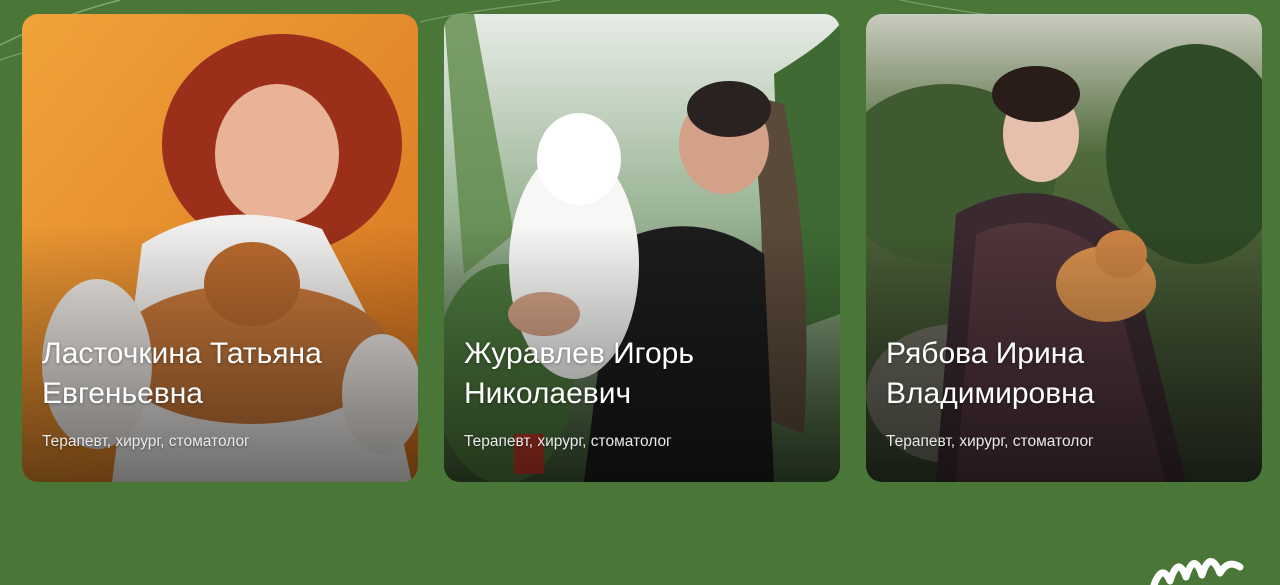  What do you see at coordinates (579, 373) in the screenshot?
I see `doctor-name: Журавлев Игорь Николаевич` at bounding box center [579, 373].